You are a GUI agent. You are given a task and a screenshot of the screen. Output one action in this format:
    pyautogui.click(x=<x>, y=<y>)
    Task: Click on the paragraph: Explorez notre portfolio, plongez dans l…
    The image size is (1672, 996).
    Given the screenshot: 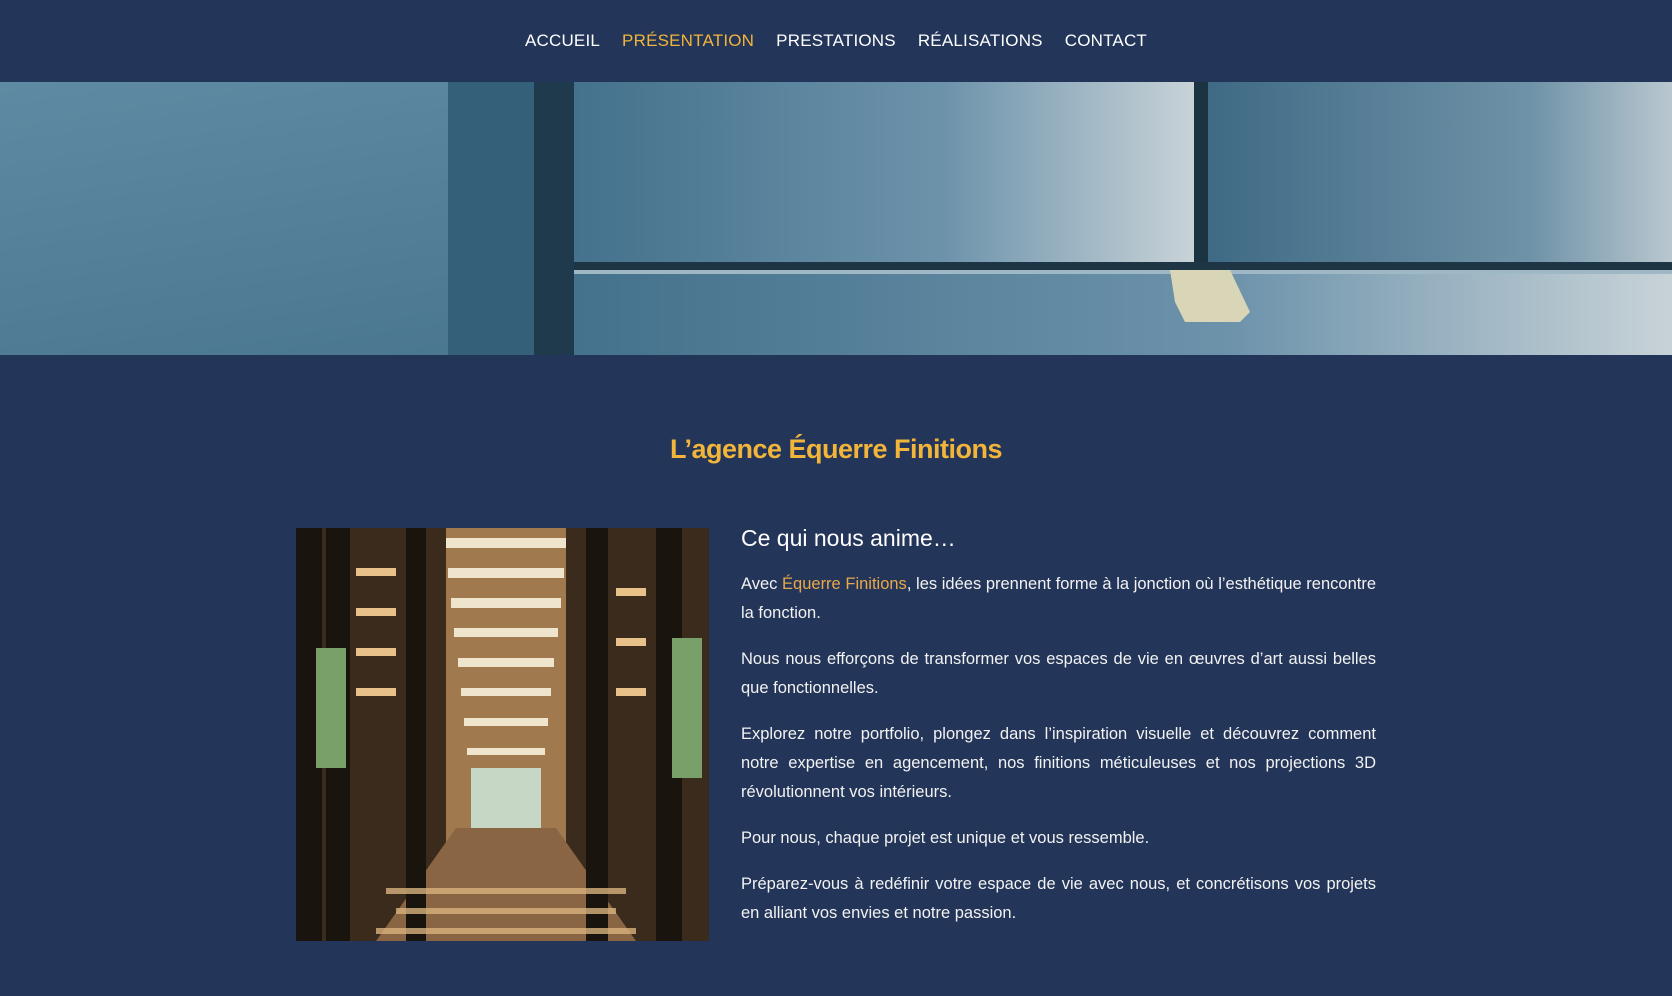 What is the action you would take?
    pyautogui.click(x=1058, y=763)
    